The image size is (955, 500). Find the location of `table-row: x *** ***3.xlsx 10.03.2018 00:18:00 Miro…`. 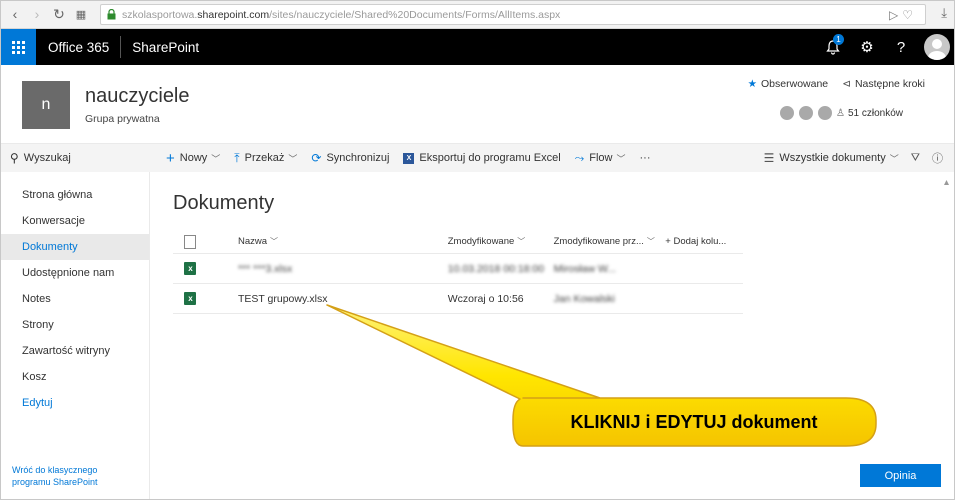

table-row: x *** ***3.xlsx 10.03.2018 00:18:00 Miro… is located at coordinates (458, 269).